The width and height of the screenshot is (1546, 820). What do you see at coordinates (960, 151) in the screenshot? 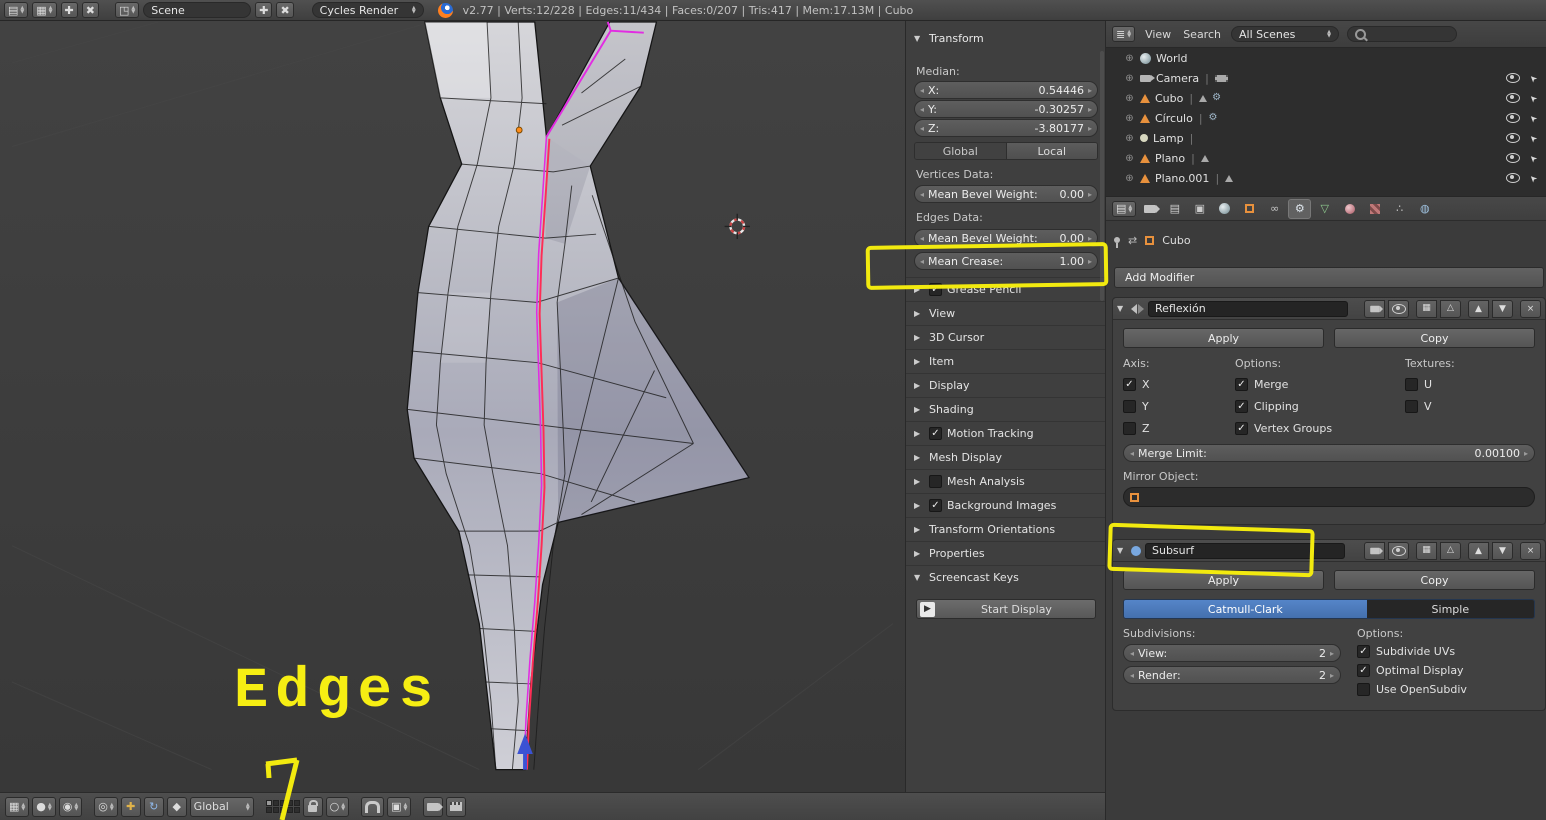
I see `global-button: Global` at bounding box center [960, 151].